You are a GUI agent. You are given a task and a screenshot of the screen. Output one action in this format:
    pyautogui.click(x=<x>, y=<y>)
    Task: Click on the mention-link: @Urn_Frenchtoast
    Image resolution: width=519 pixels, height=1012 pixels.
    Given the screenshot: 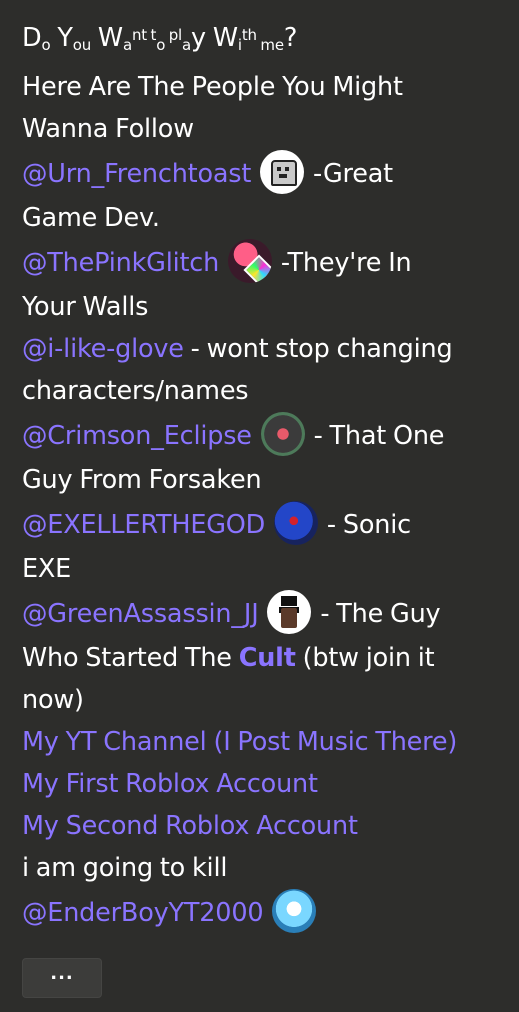 What is the action you would take?
    pyautogui.click(x=136, y=174)
    